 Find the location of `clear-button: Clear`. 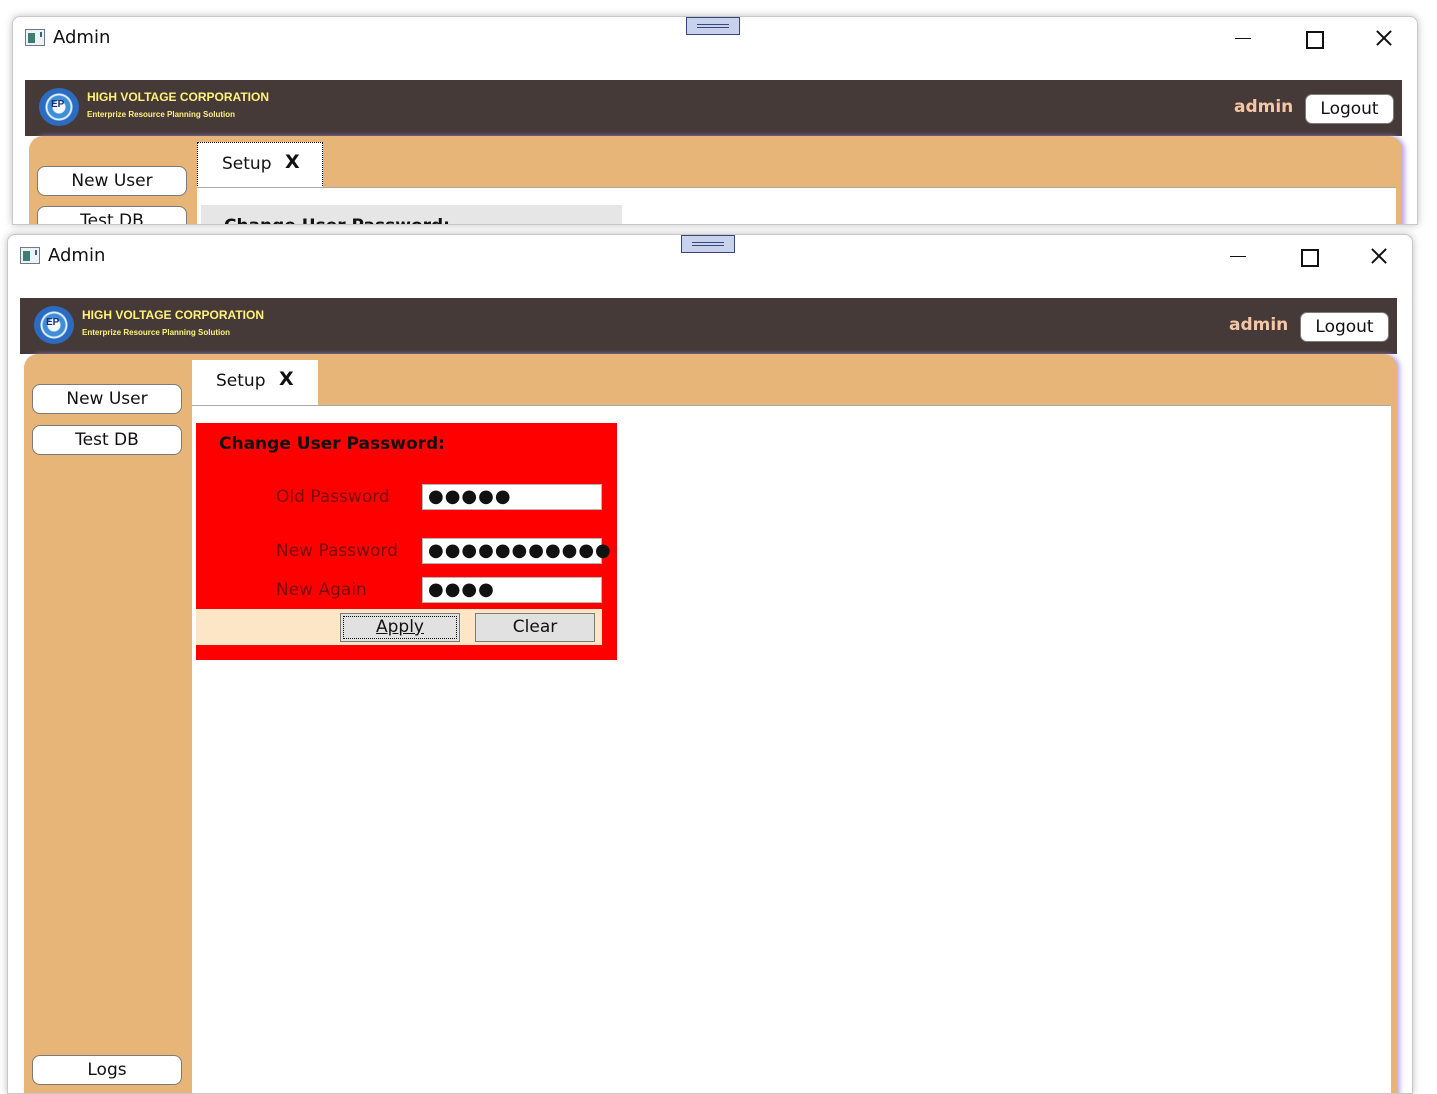

clear-button: Clear is located at coordinates (535, 627).